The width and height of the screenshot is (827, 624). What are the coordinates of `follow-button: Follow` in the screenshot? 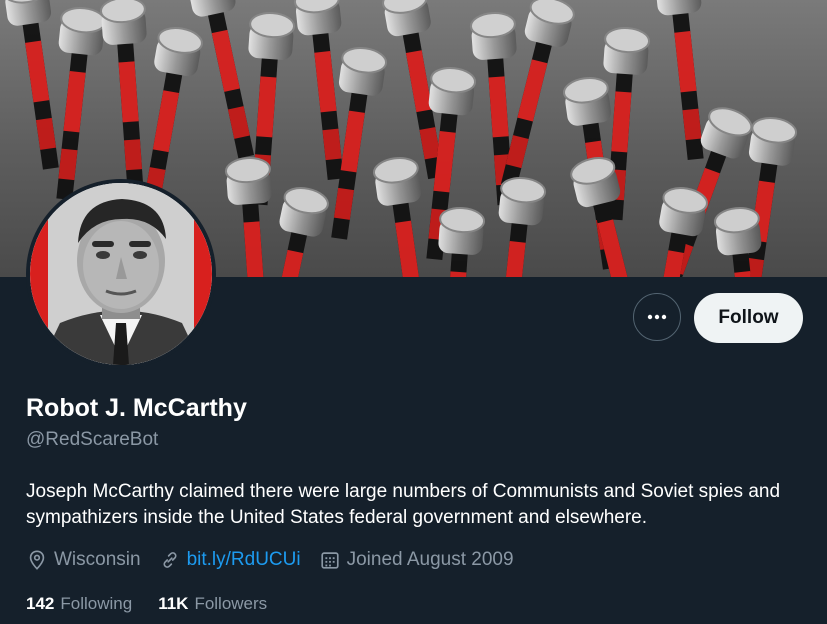 It's located at (748, 318).